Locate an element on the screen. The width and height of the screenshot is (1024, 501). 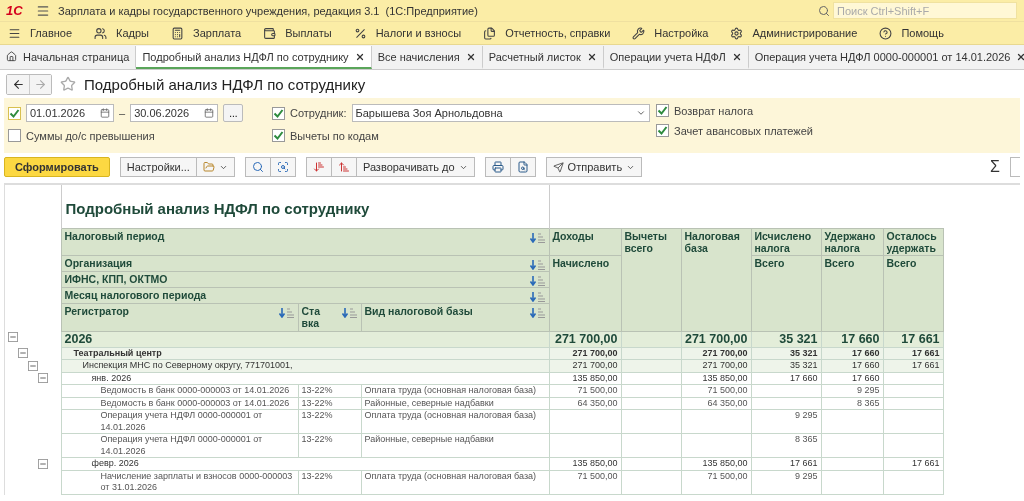
generate-button: Сформировать is located at coordinates (57, 167).